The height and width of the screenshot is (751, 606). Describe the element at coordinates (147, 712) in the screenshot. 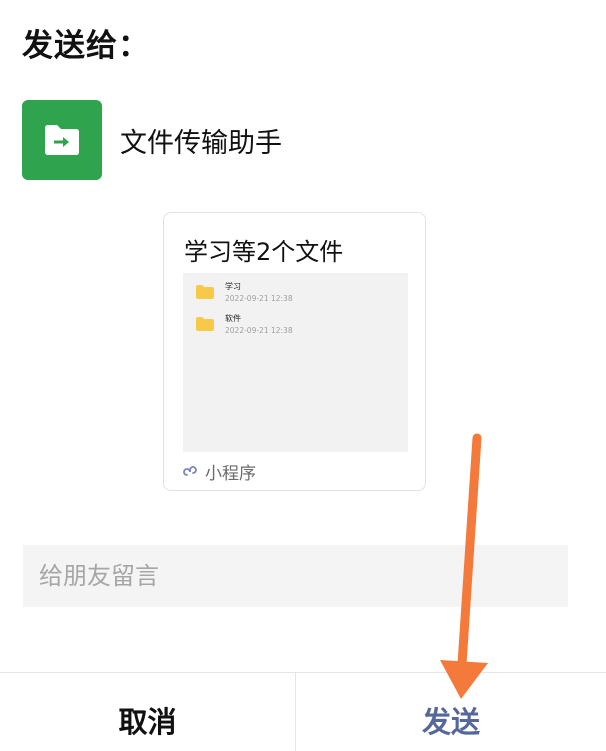

I see `cancel-button: 取消` at that location.